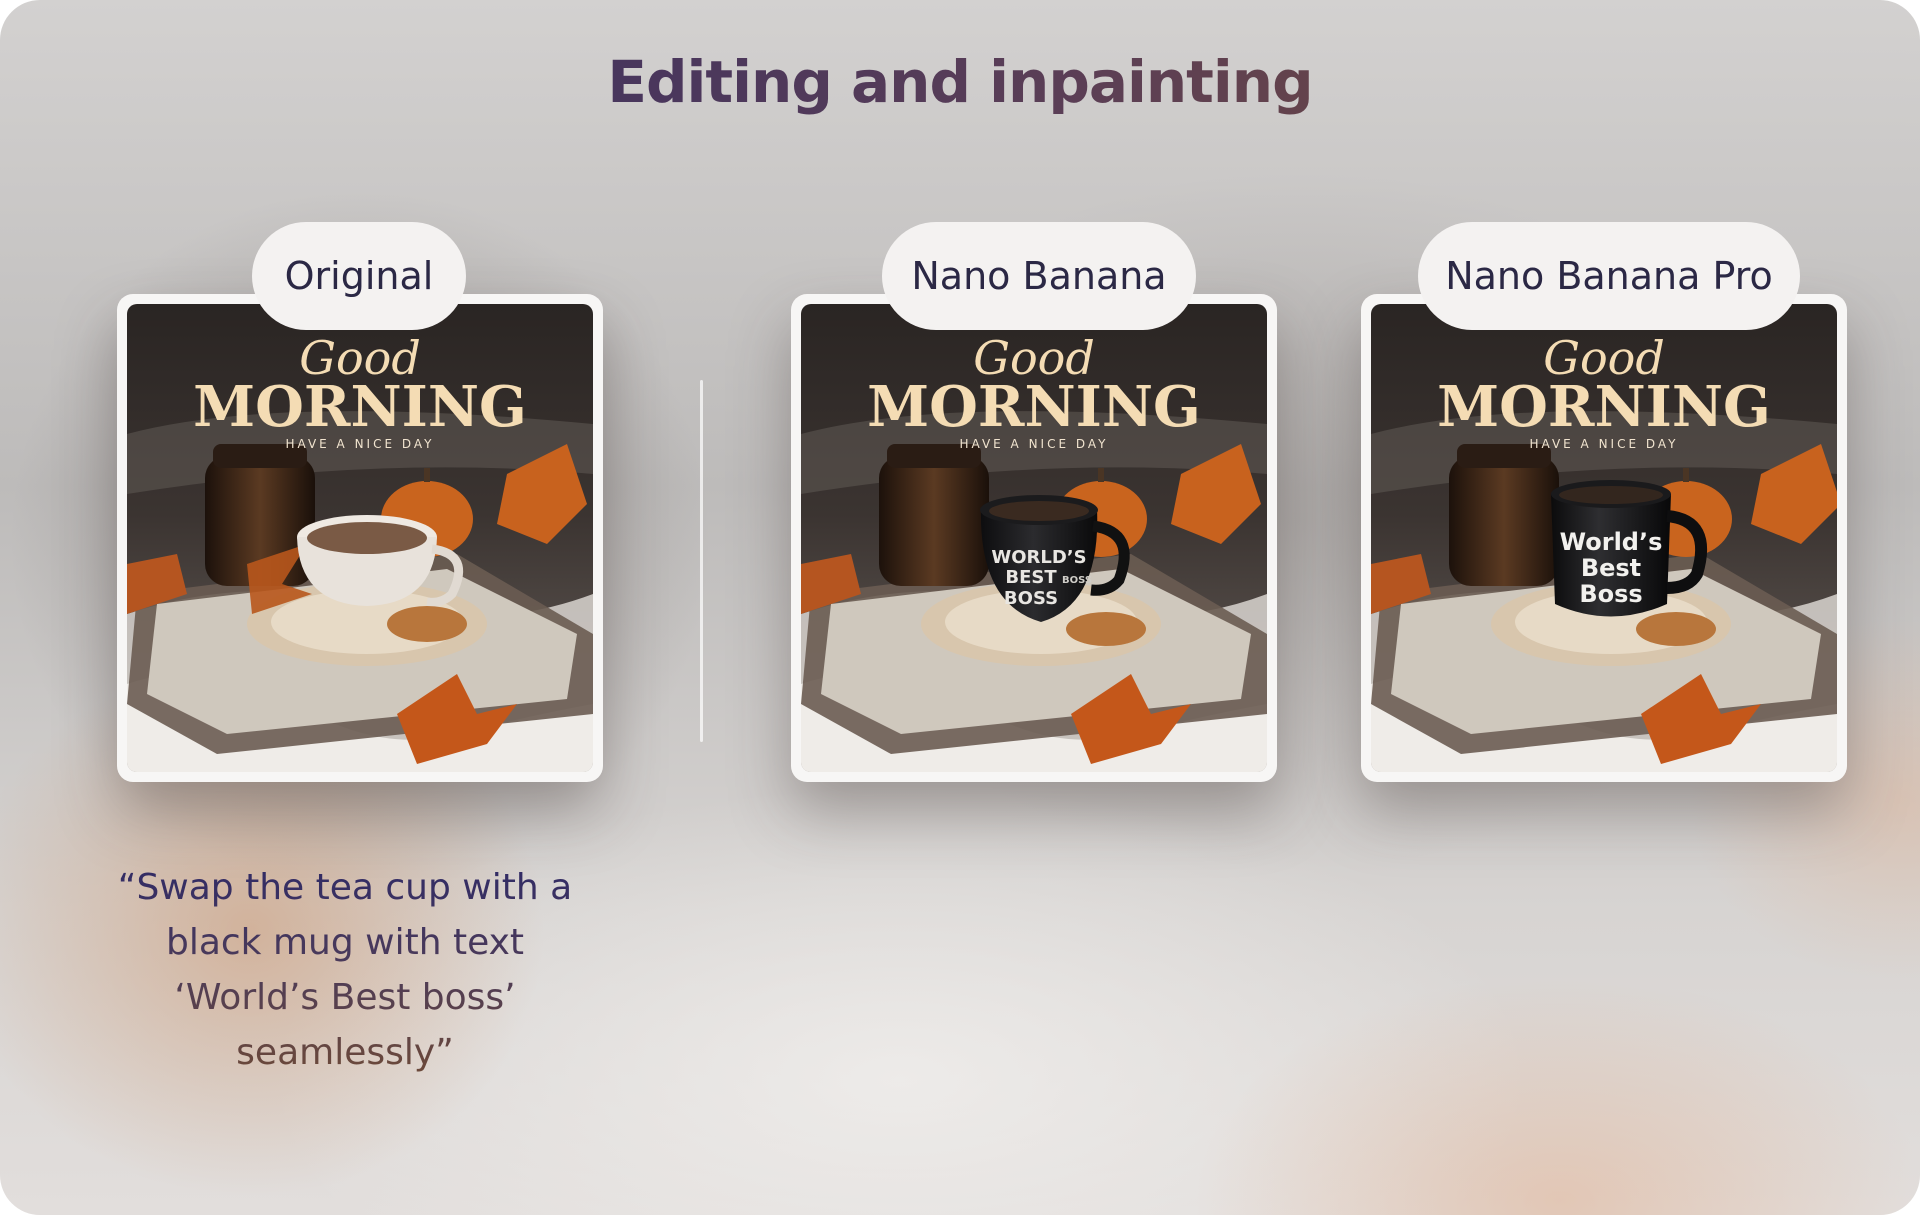 The image size is (1920, 1215). Describe the element at coordinates (1031, 577) in the screenshot. I see `mug-text-line-2: BEST` at that location.